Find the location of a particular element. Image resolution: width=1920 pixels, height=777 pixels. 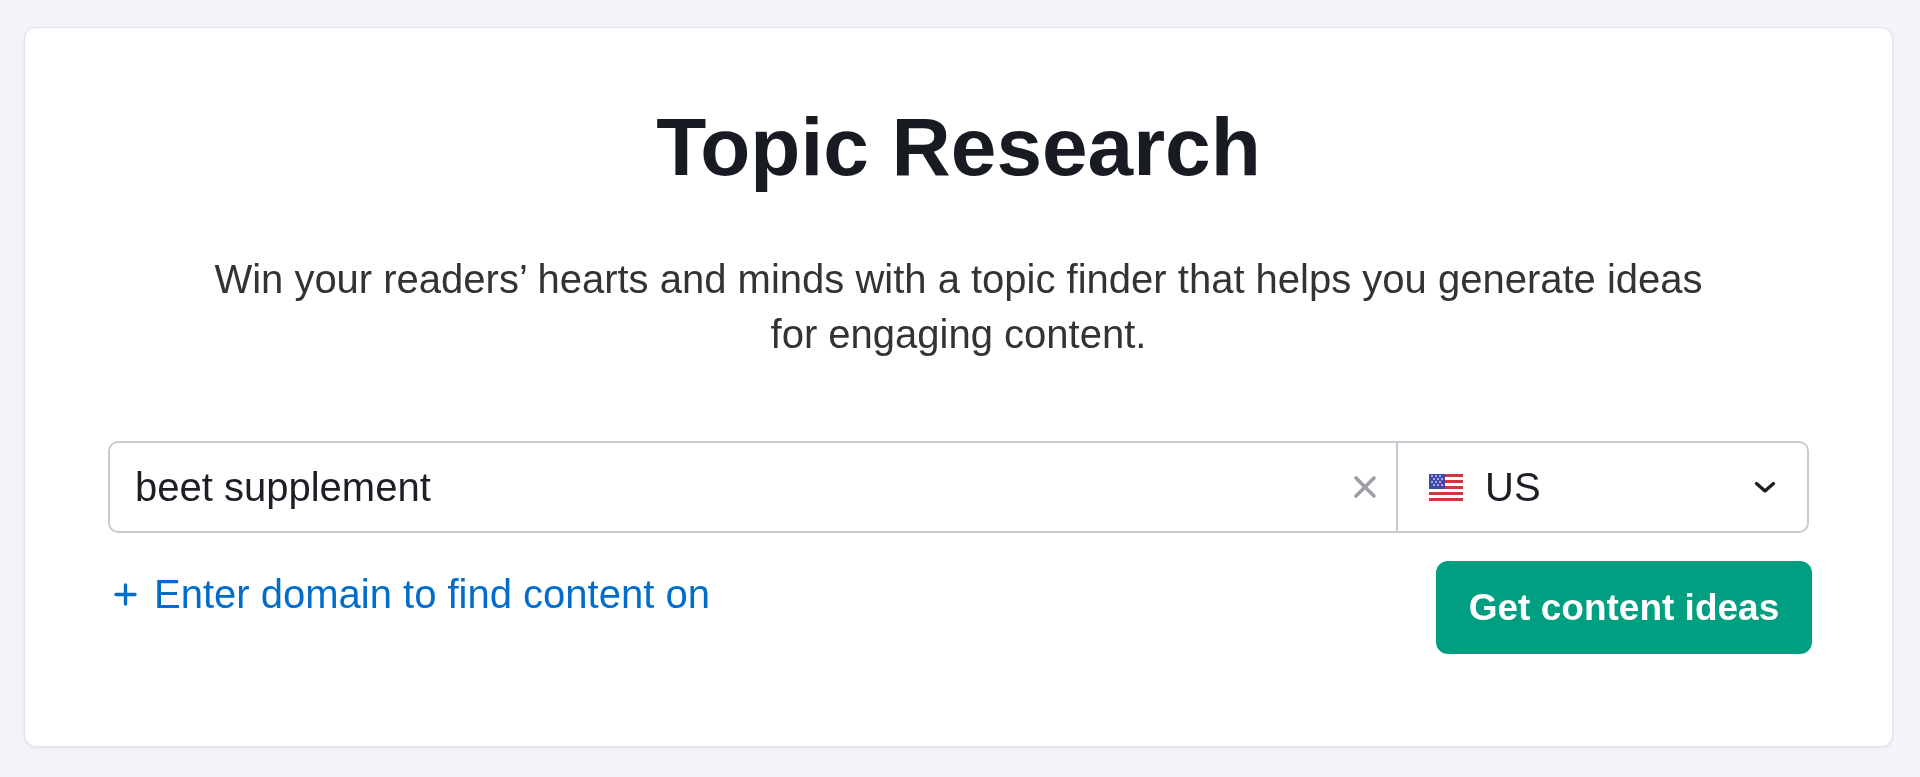

chevron-down-icon is located at coordinates (1765, 487).